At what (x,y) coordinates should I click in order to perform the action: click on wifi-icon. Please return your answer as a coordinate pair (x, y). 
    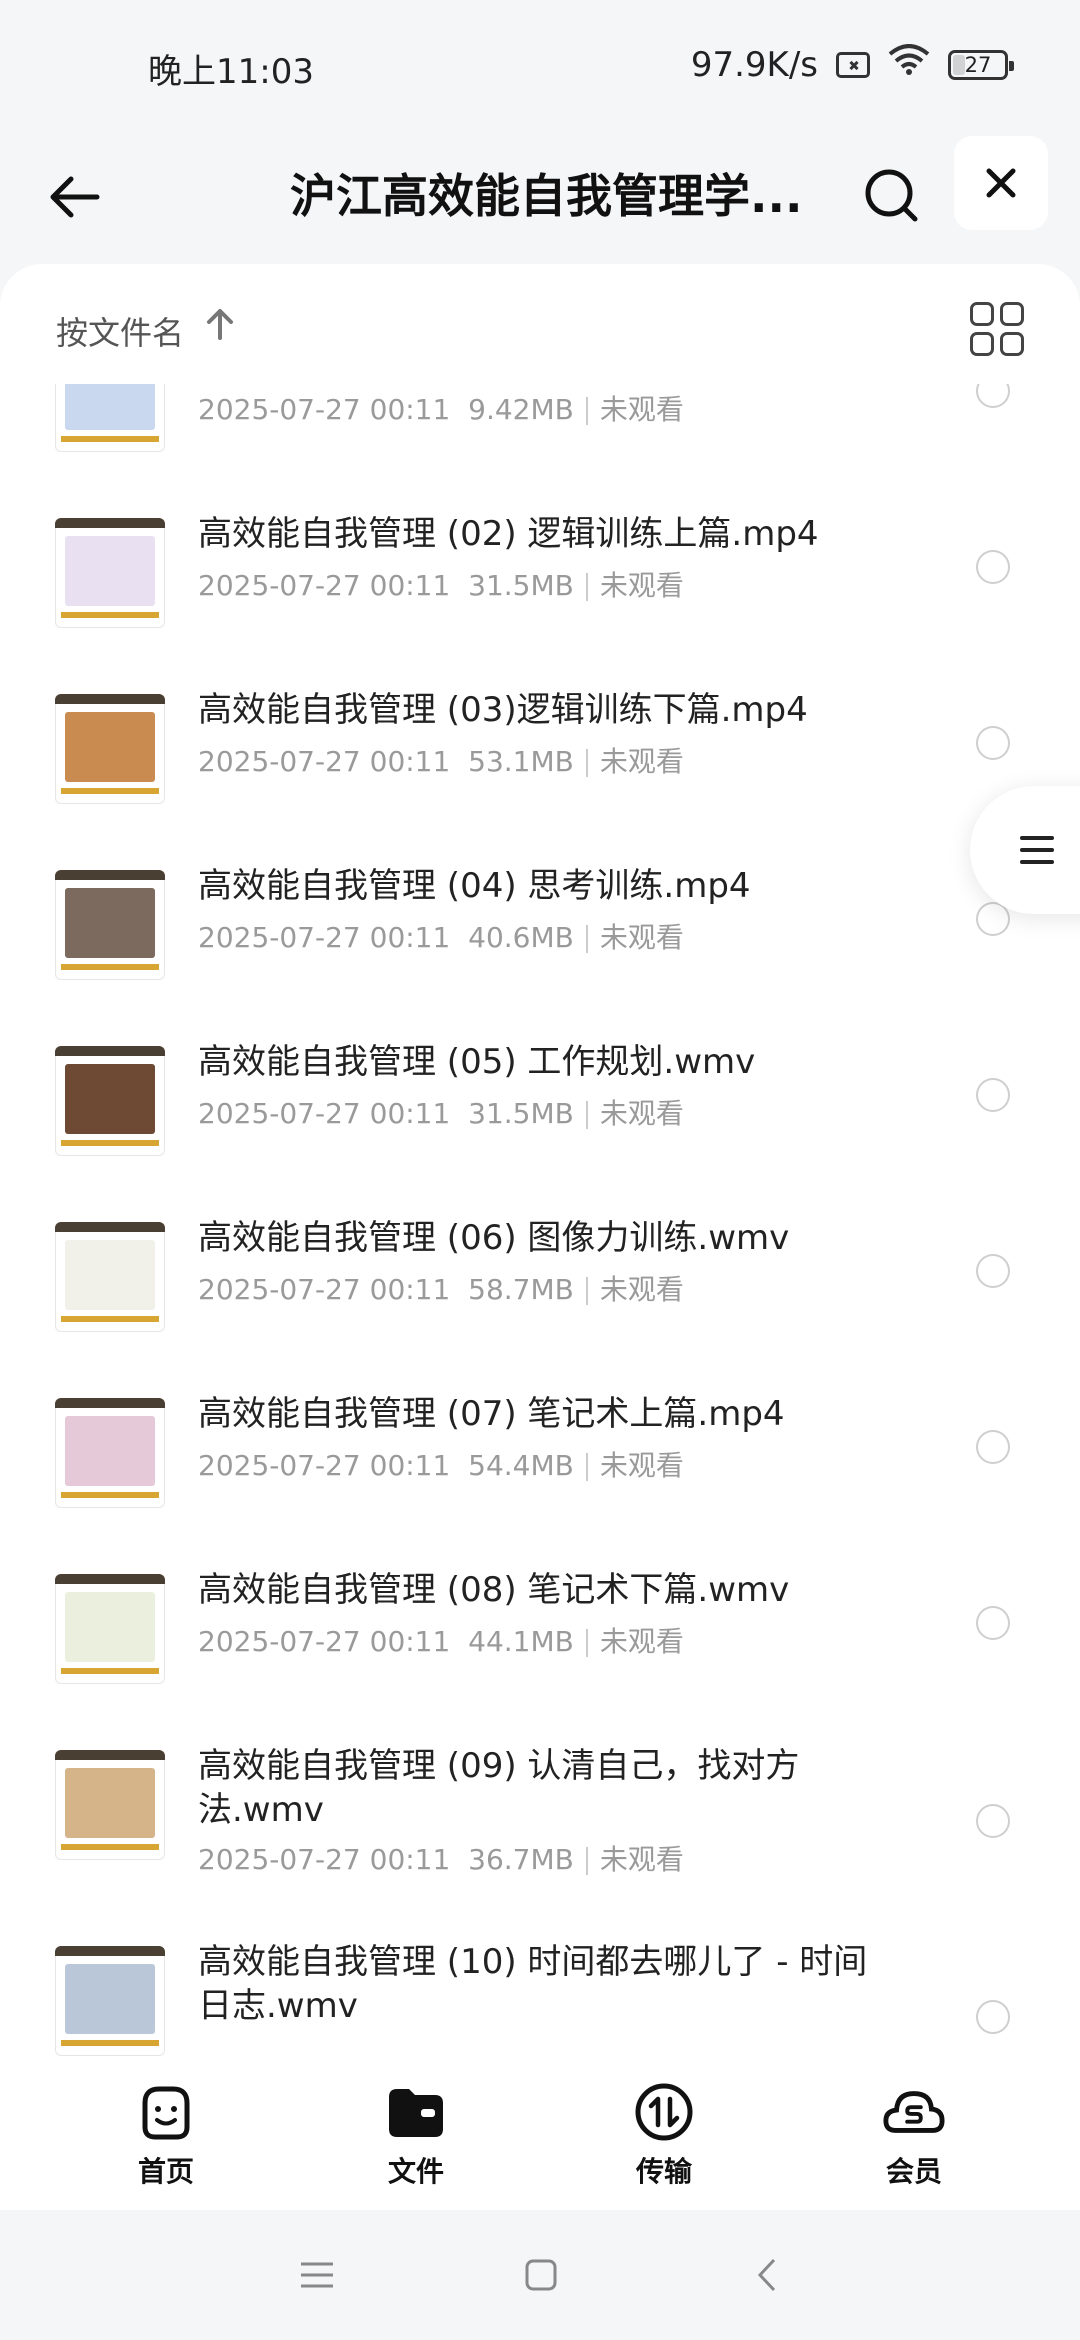
    Looking at the image, I should click on (909, 64).